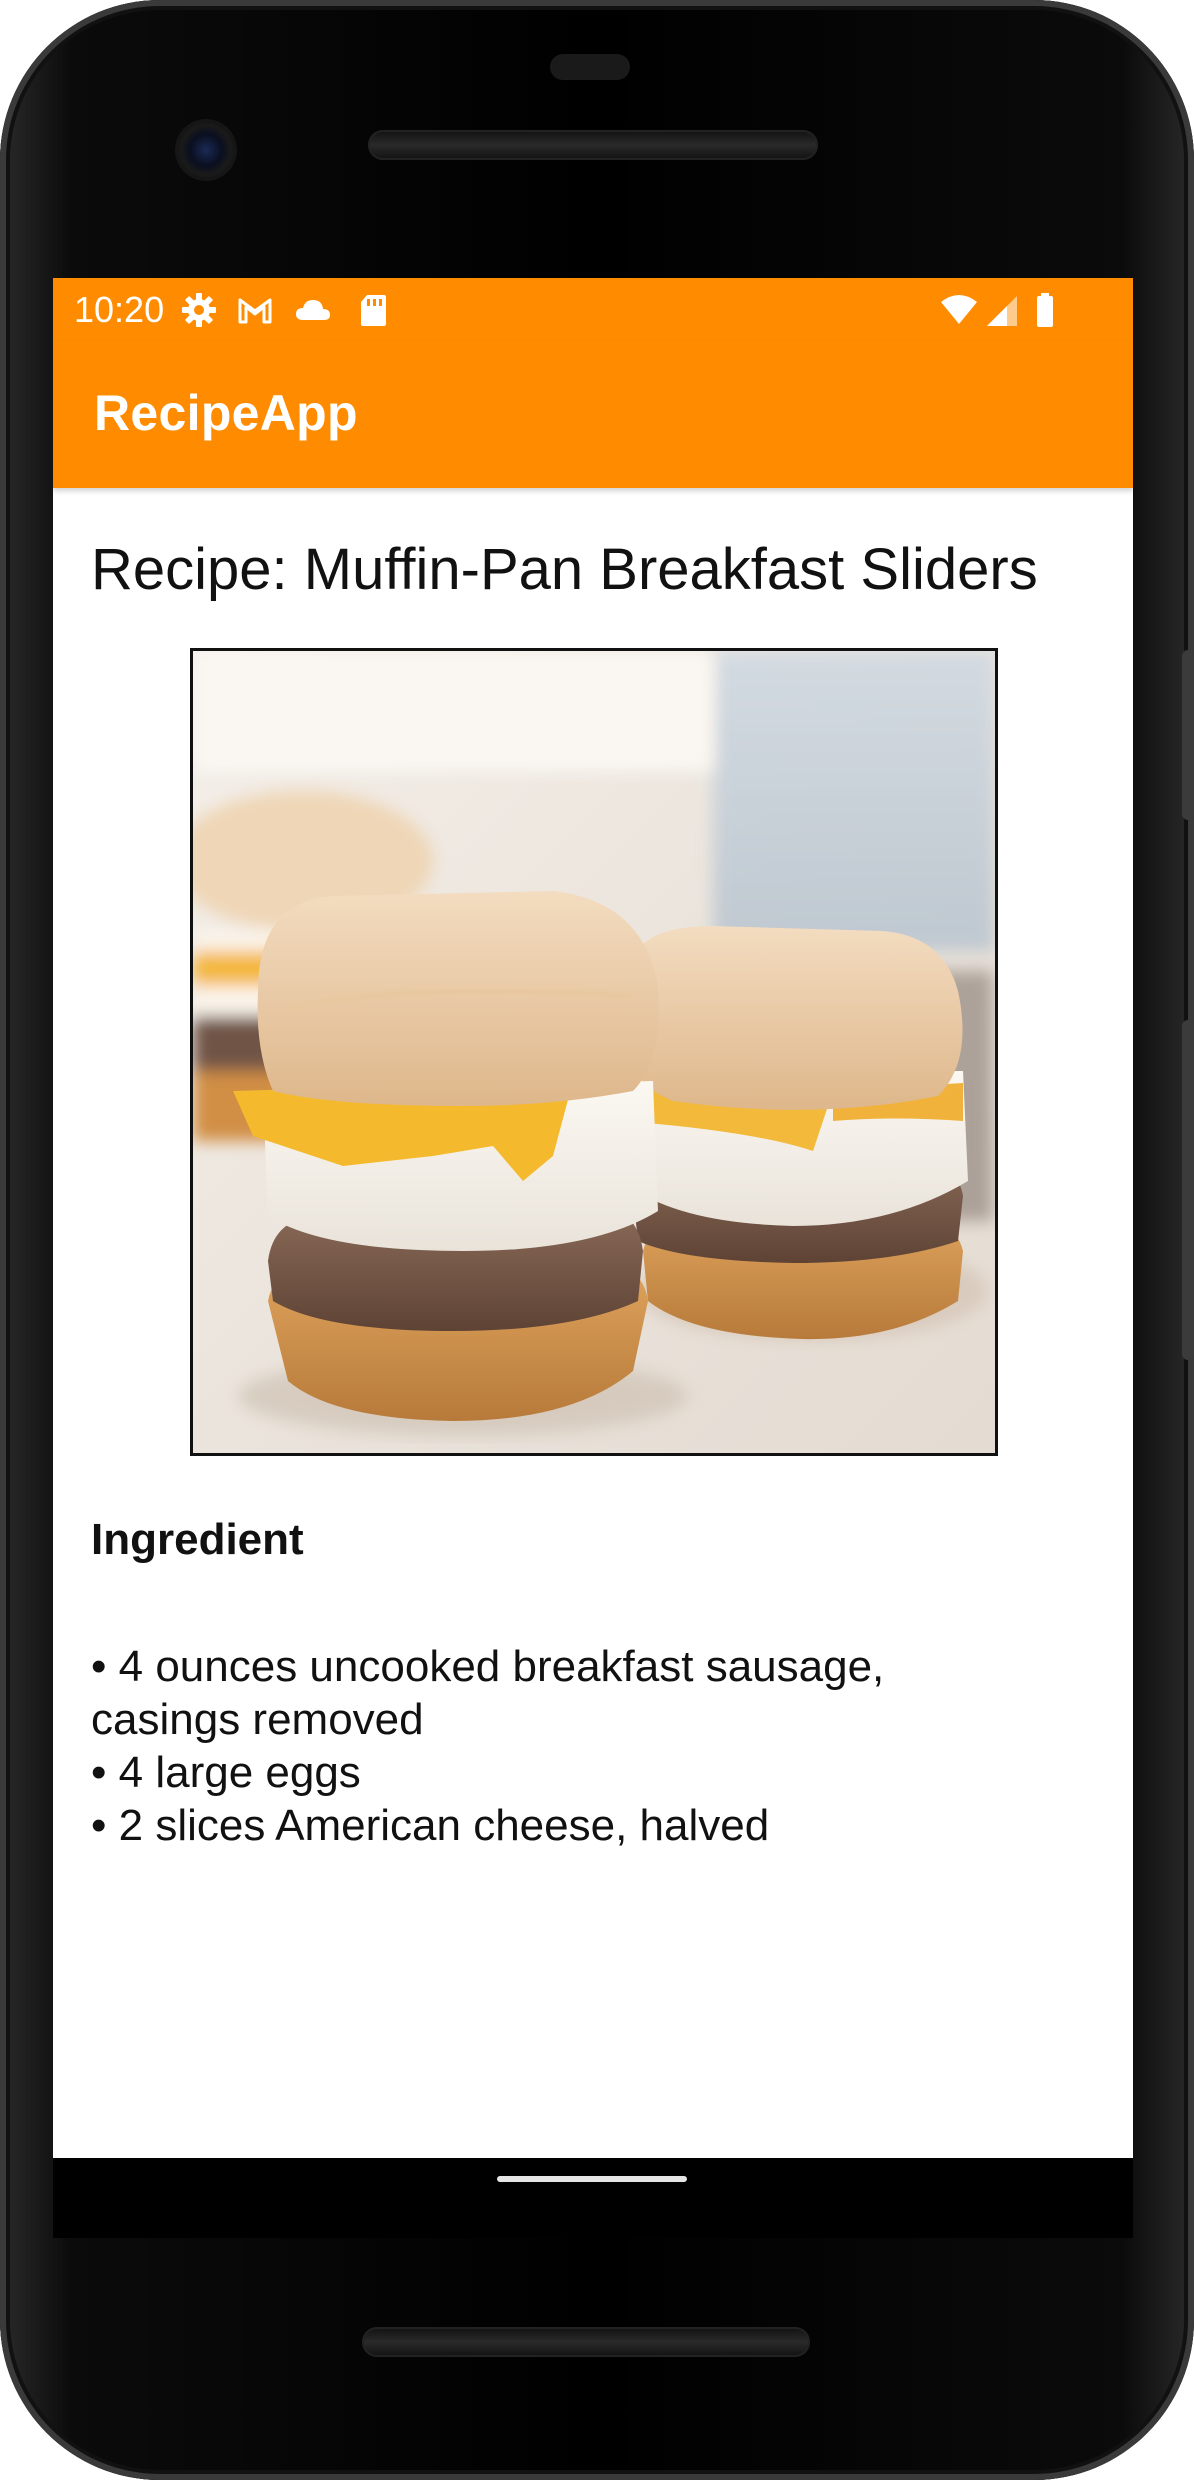 The width and height of the screenshot is (1194, 2480). What do you see at coordinates (593, 145) in the screenshot?
I see `top-speaker-grille` at bounding box center [593, 145].